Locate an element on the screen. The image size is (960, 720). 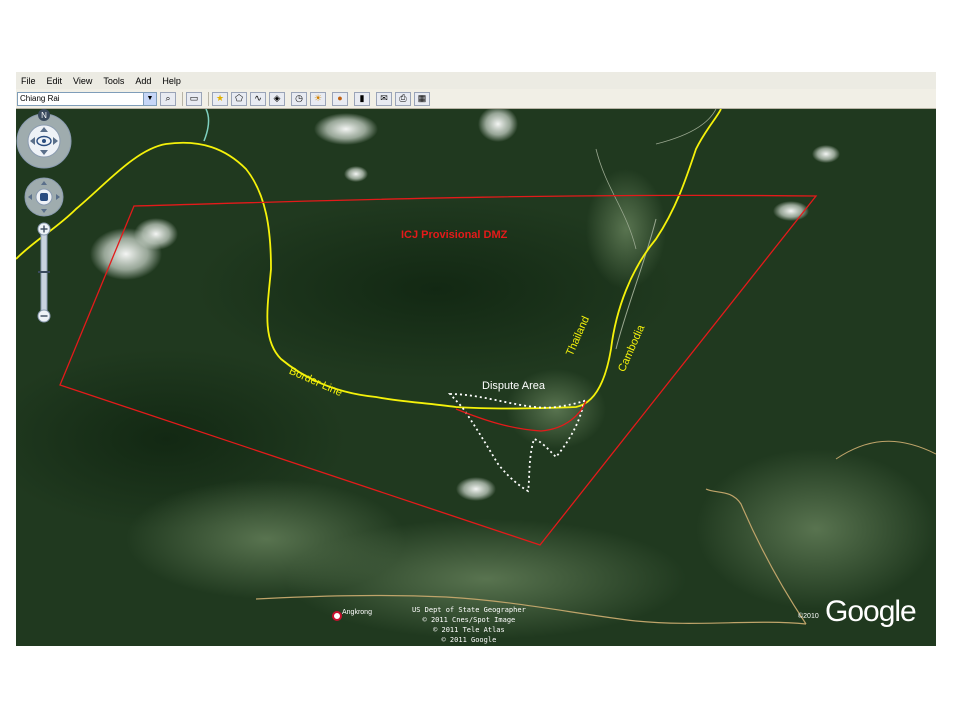
zoom-in-icon is located at coordinates (44, 229).